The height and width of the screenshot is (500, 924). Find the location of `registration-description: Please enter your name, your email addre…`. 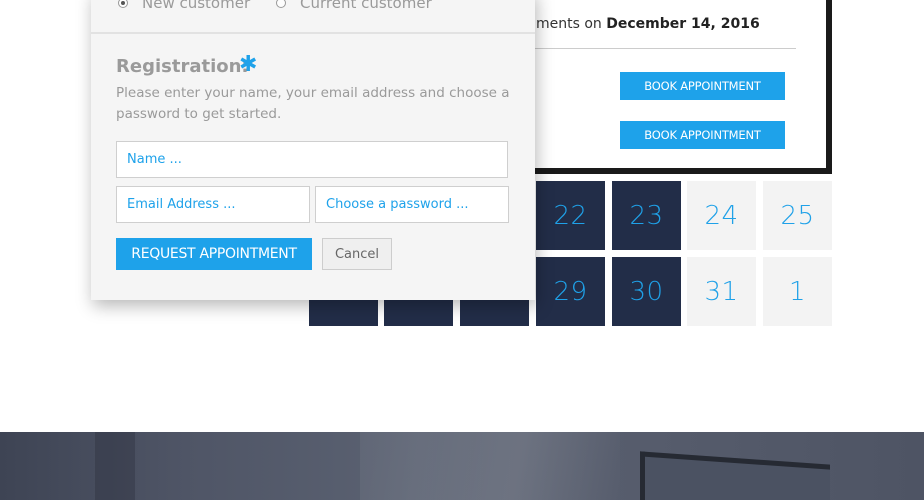

registration-description: Please enter your name, your email addre… is located at coordinates (313, 103).